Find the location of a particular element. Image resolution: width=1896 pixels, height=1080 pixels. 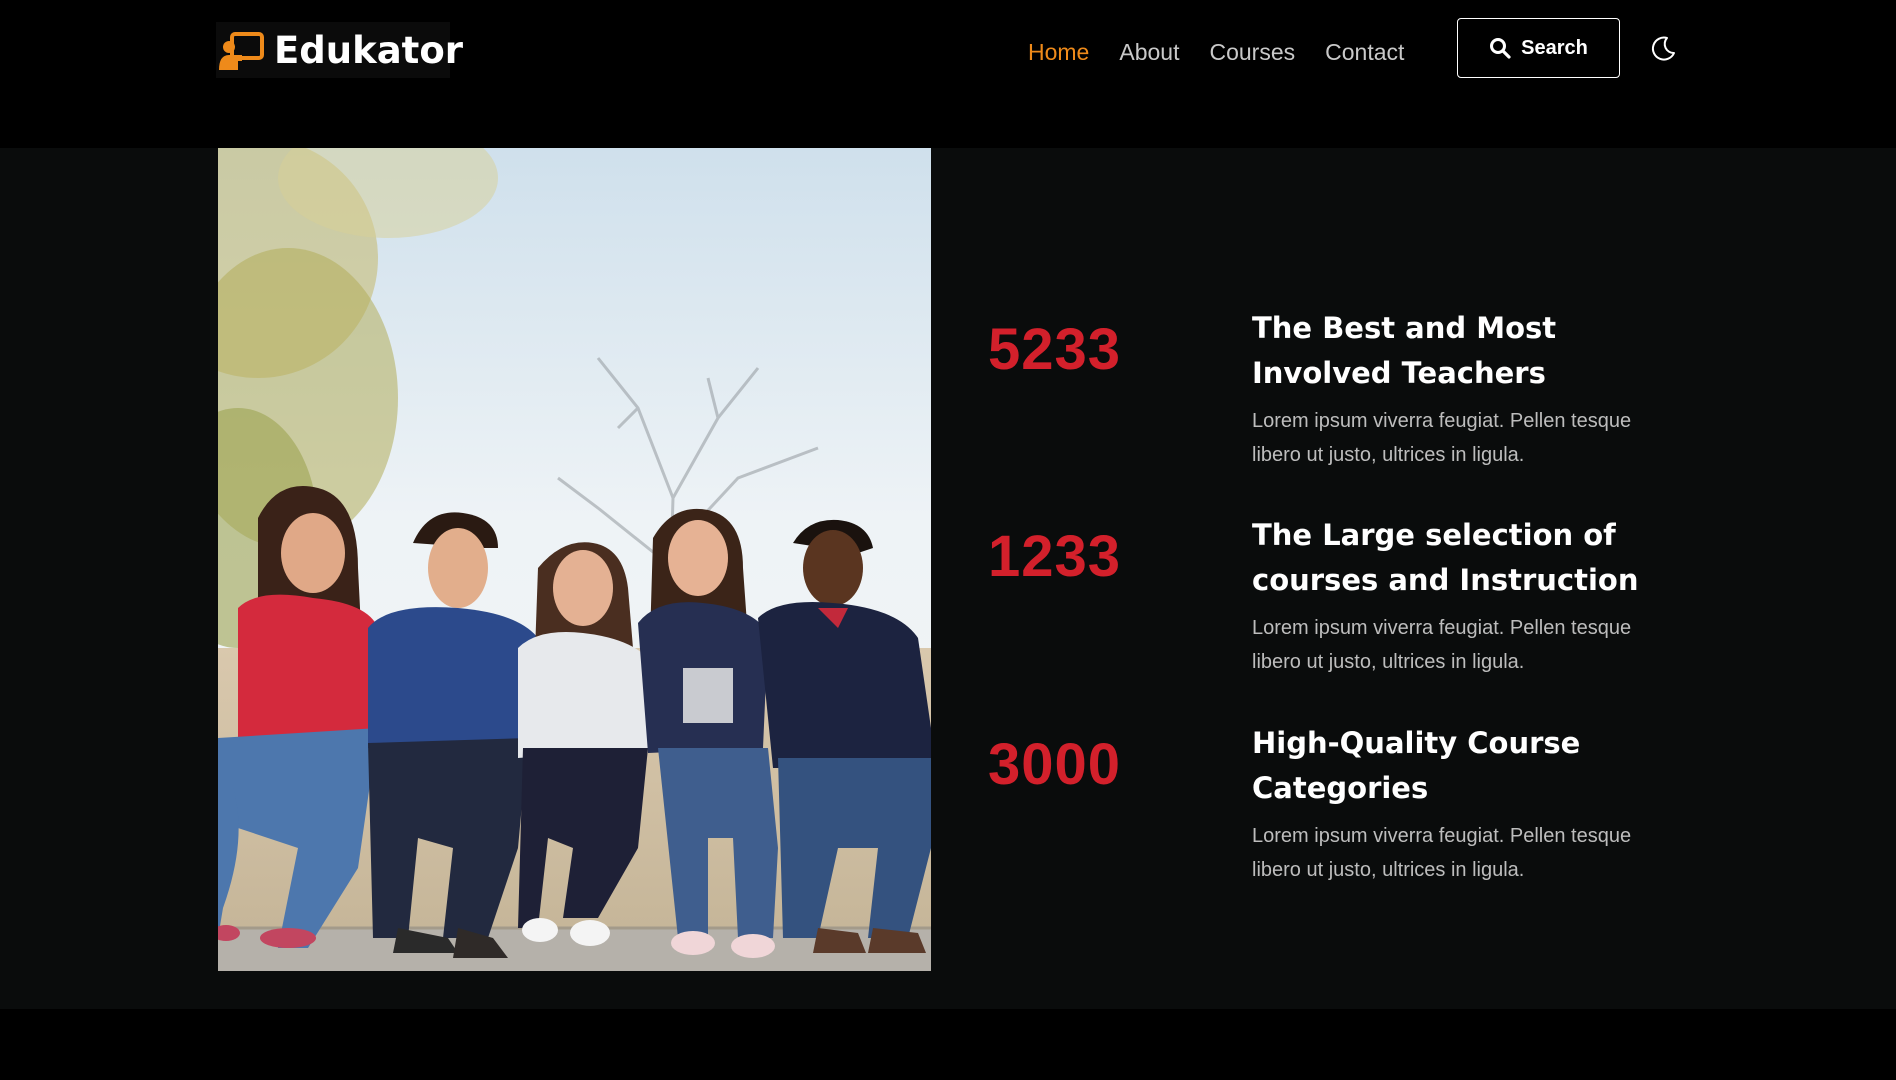

nav-about: About is located at coordinates (1149, 52).